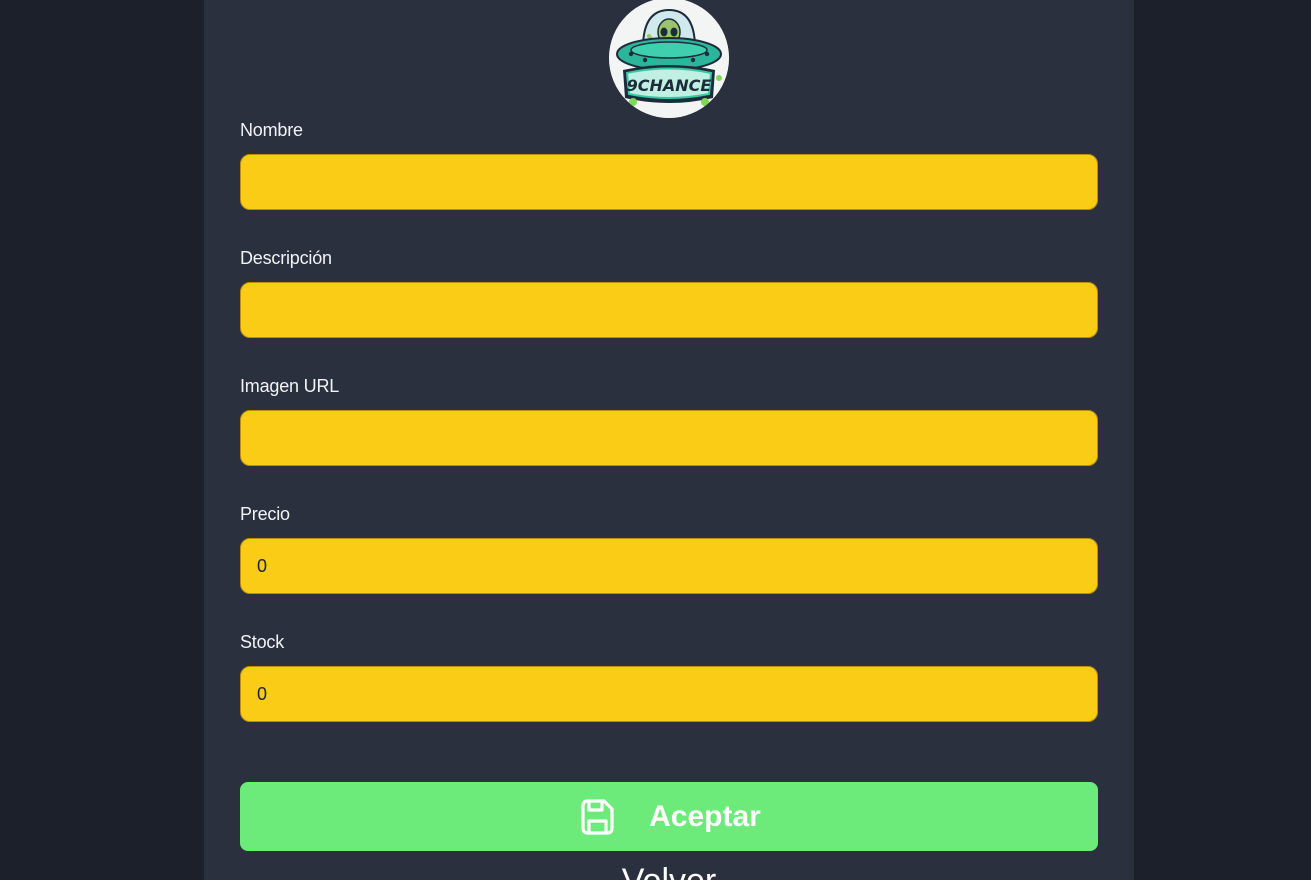 The height and width of the screenshot is (880, 1311). I want to click on field-descripcion: Descripción, so click(669, 292).